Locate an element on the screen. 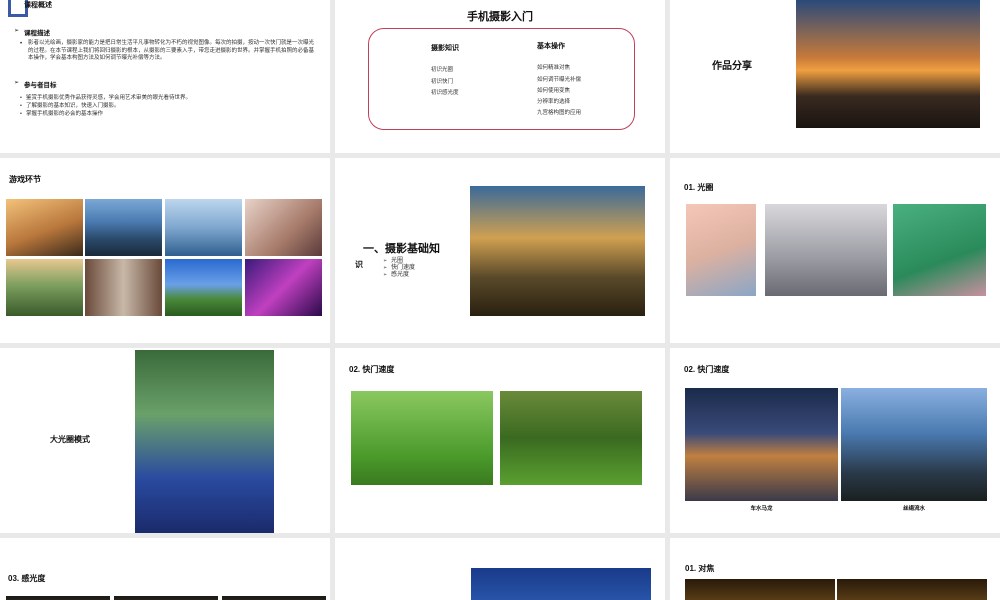 The height and width of the screenshot is (600, 1000). building-photo is located at coordinates (123, 287).